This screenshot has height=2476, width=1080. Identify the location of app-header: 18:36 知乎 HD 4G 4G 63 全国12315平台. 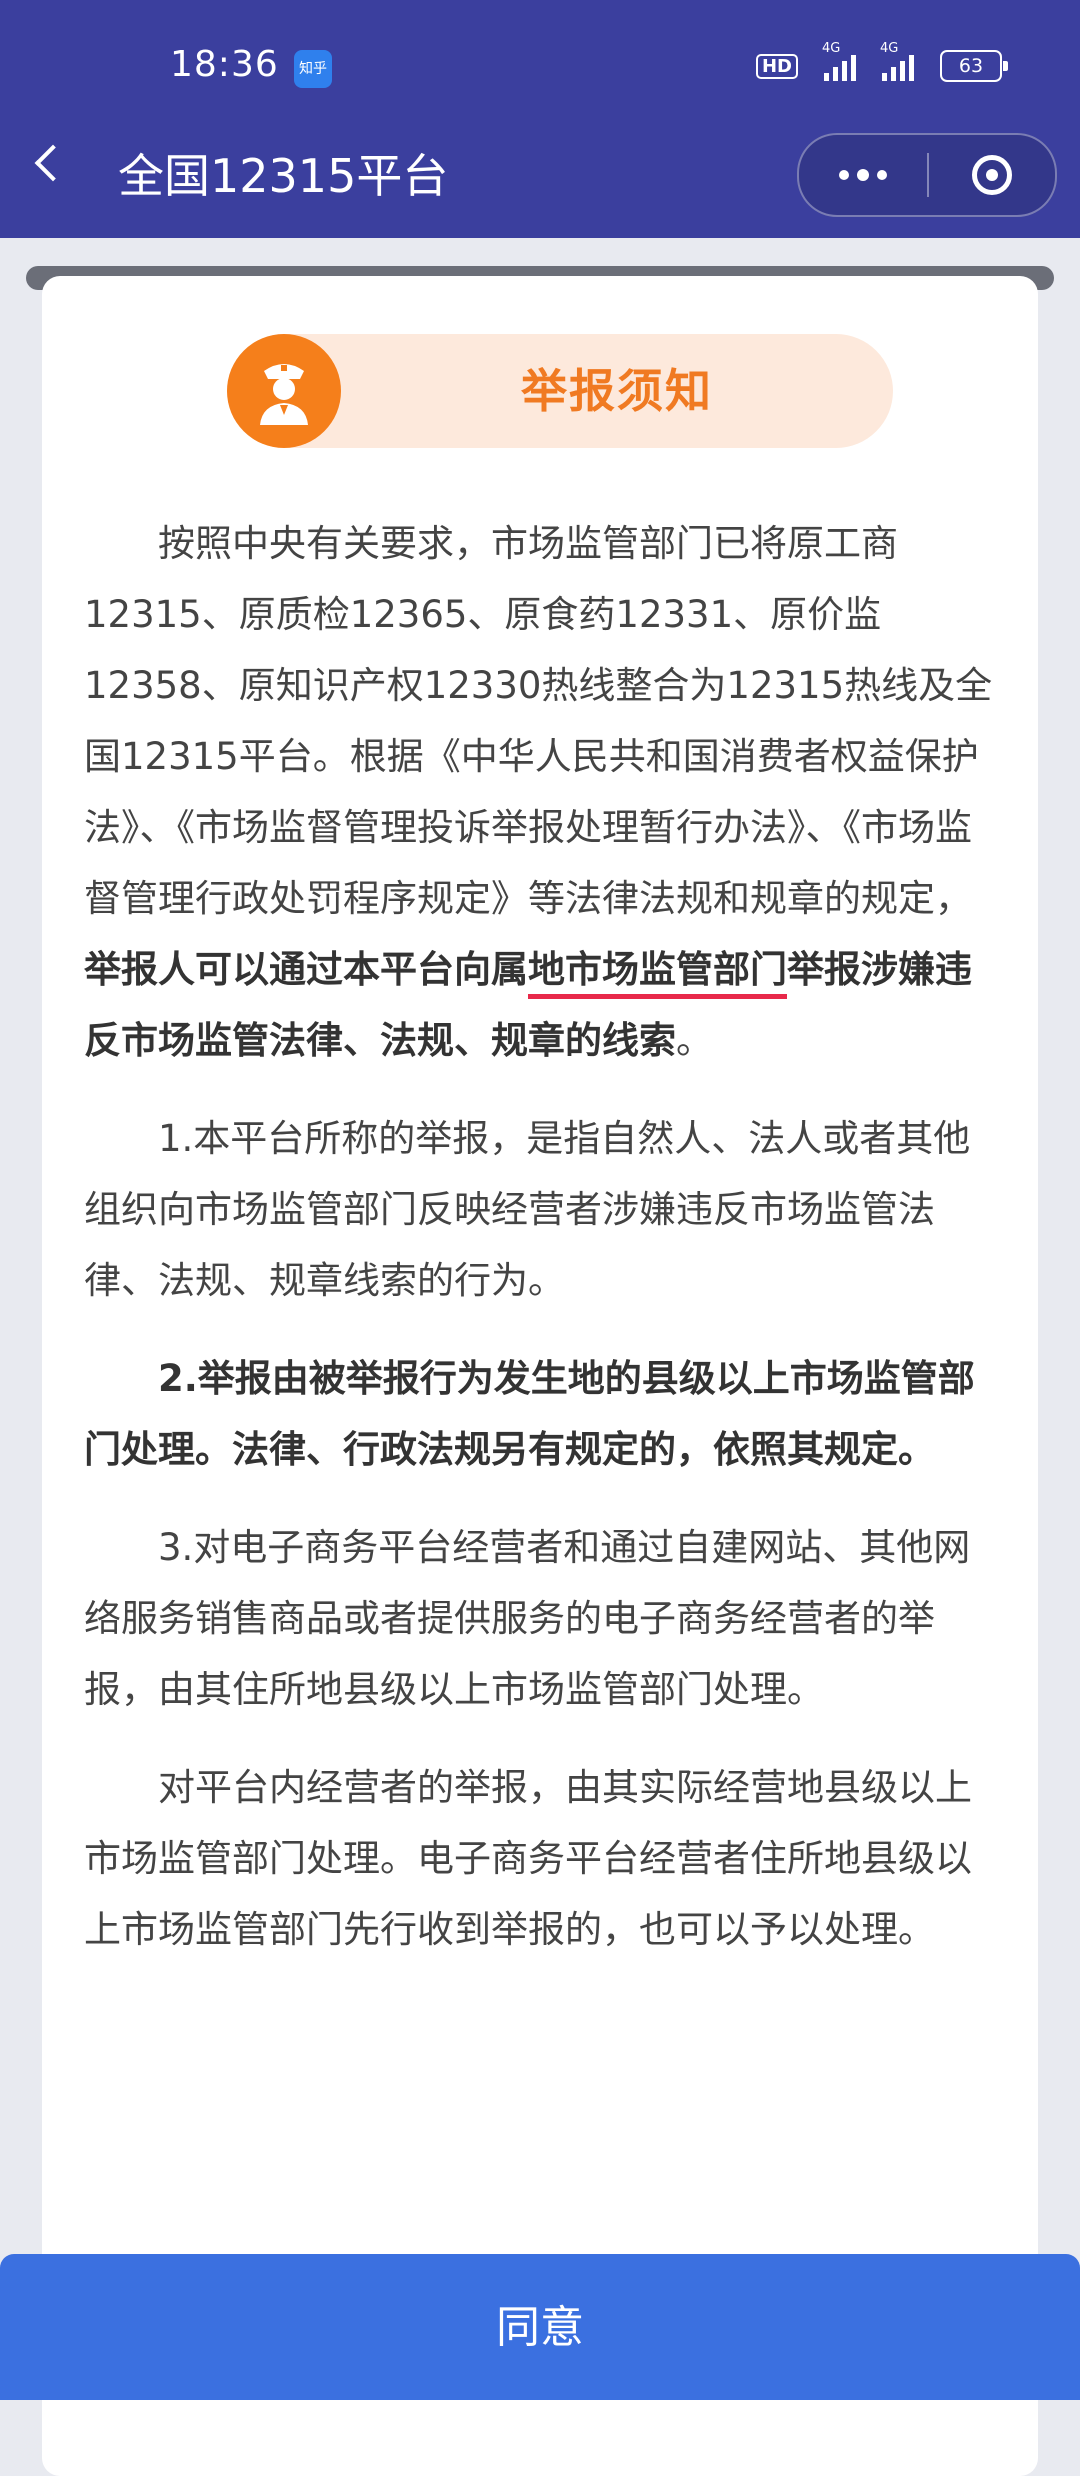
(540, 119).